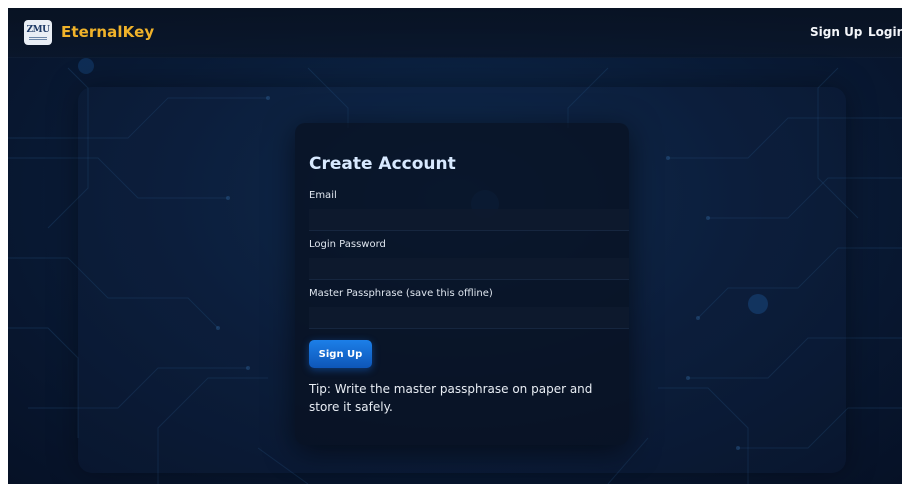 Image resolution: width=904 pixels, height=486 pixels. What do you see at coordinates (885, 32) in the screenshot?
I see `nav-login-link: Login` at bounding box center [885, 32].